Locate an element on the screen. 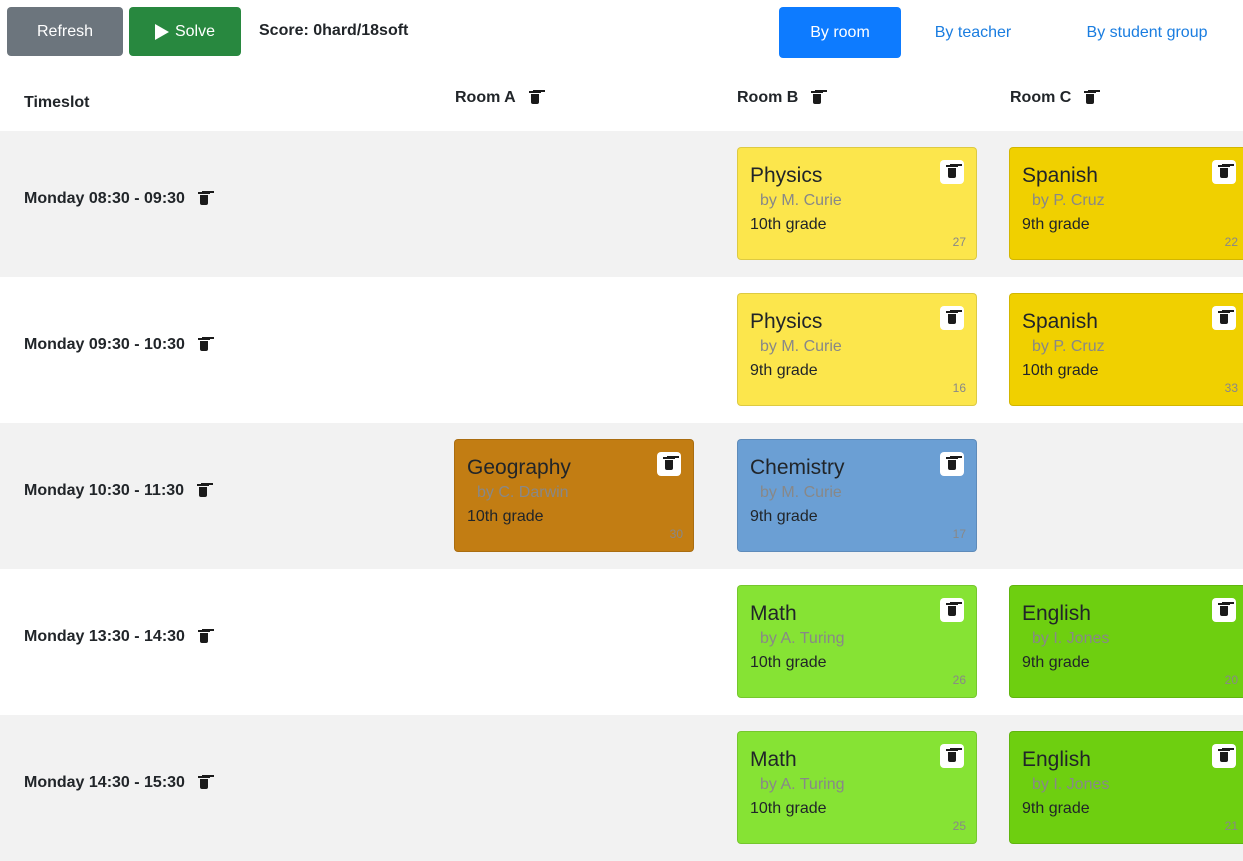 Image resolution: width=1243 pixels, height=861 pixels. solve-button: Solve is located at coordinates (185, 31).